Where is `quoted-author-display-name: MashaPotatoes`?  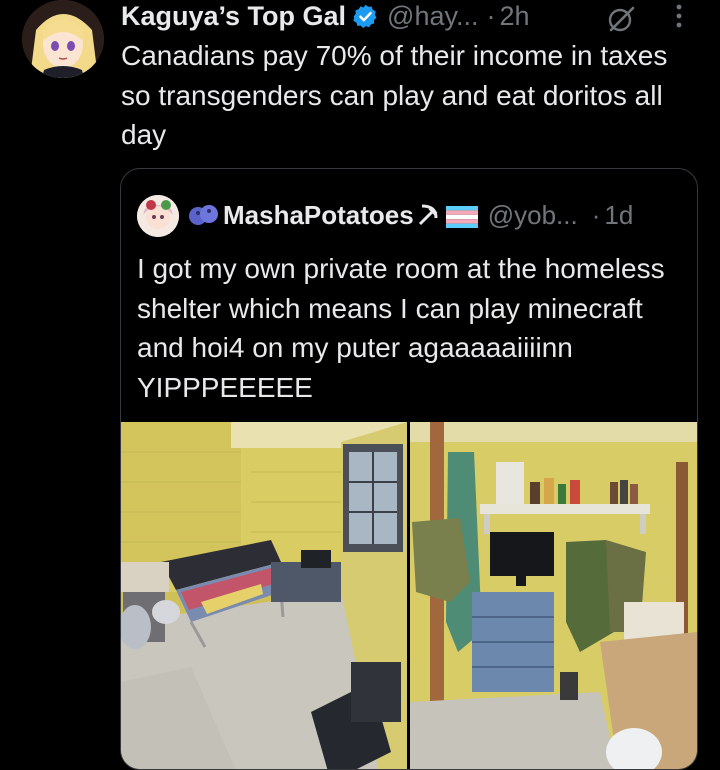
quoted-author-display-name: MashaPotatoes is located at coordinates (318, 215).